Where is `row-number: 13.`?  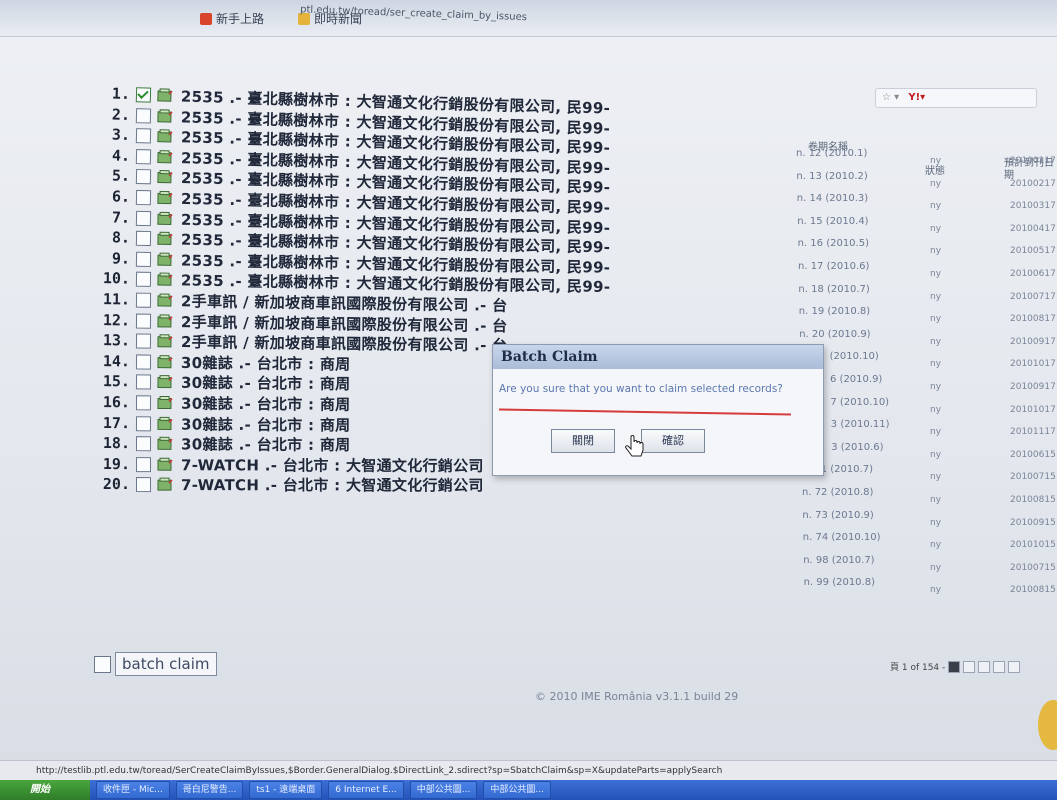
row-number: 13. is located at coordinates (116, 340).